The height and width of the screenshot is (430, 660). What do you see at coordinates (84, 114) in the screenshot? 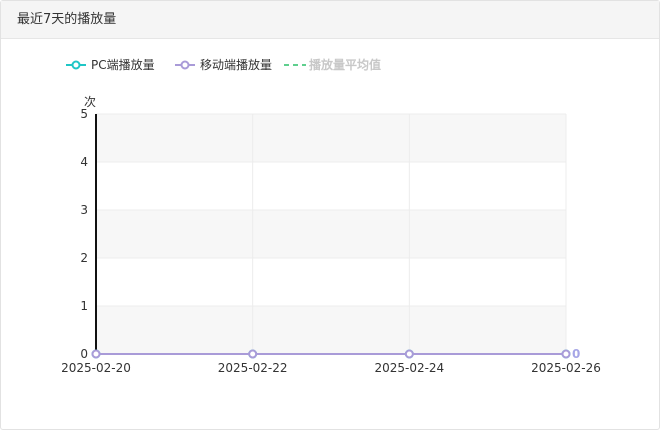
I see `y-tick-label: 5` at bounding box center [84, 114].